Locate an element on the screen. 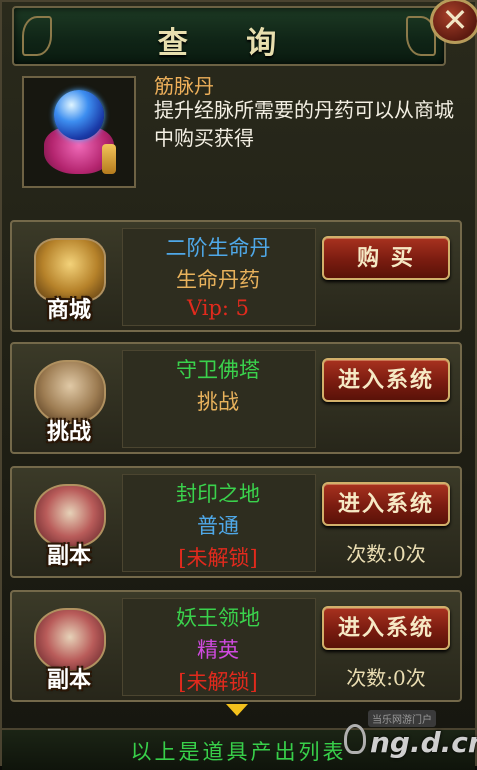 The height and width of the screenshot is (770, 477). item-name: 筋脉丹 is located at coordinates (184, 86).